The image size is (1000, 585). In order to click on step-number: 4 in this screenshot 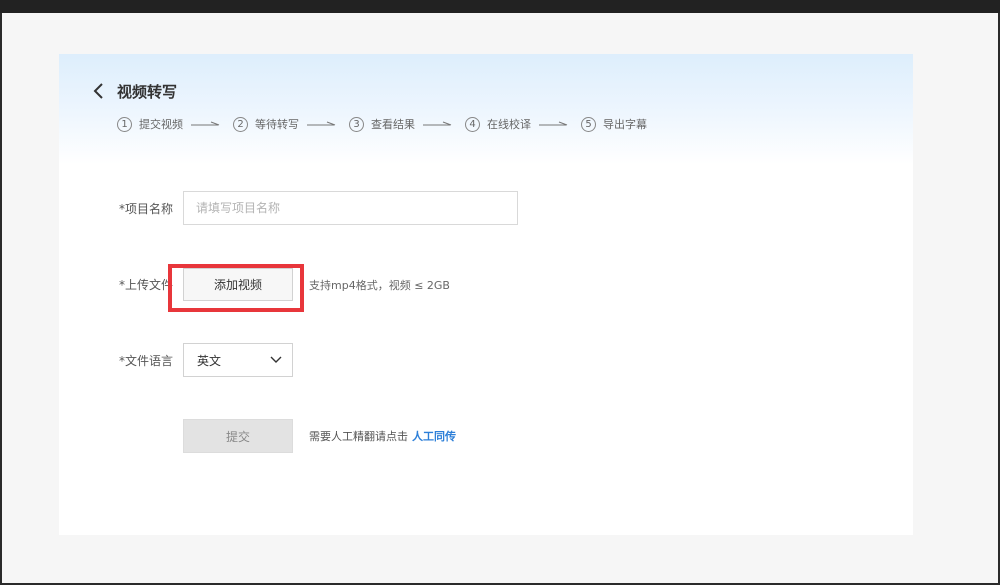, I will do `click(472, 124)`.